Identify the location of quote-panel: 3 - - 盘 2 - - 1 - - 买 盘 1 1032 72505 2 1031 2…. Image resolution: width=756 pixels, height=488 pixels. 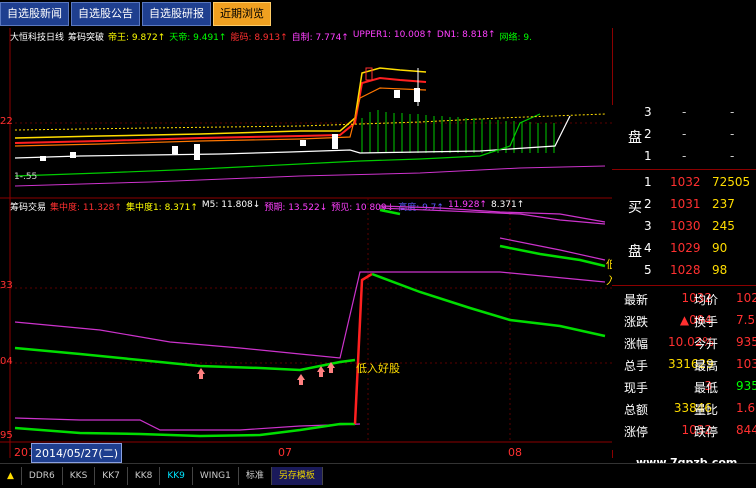
(684, 277).